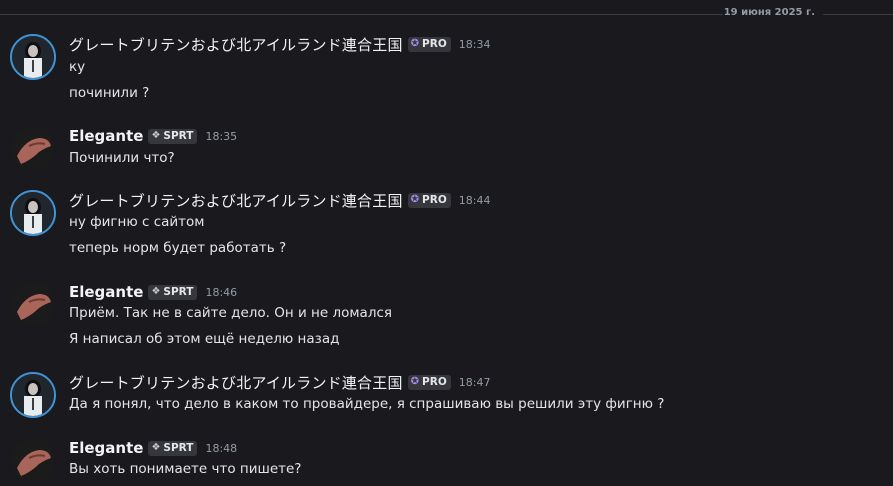 Image resolution: width=893 pixels, height=486 pixels. Describe the element at coordinates (137, 222) in the screenshot. I see `message-text: ну фигню с сайтом` at that location.